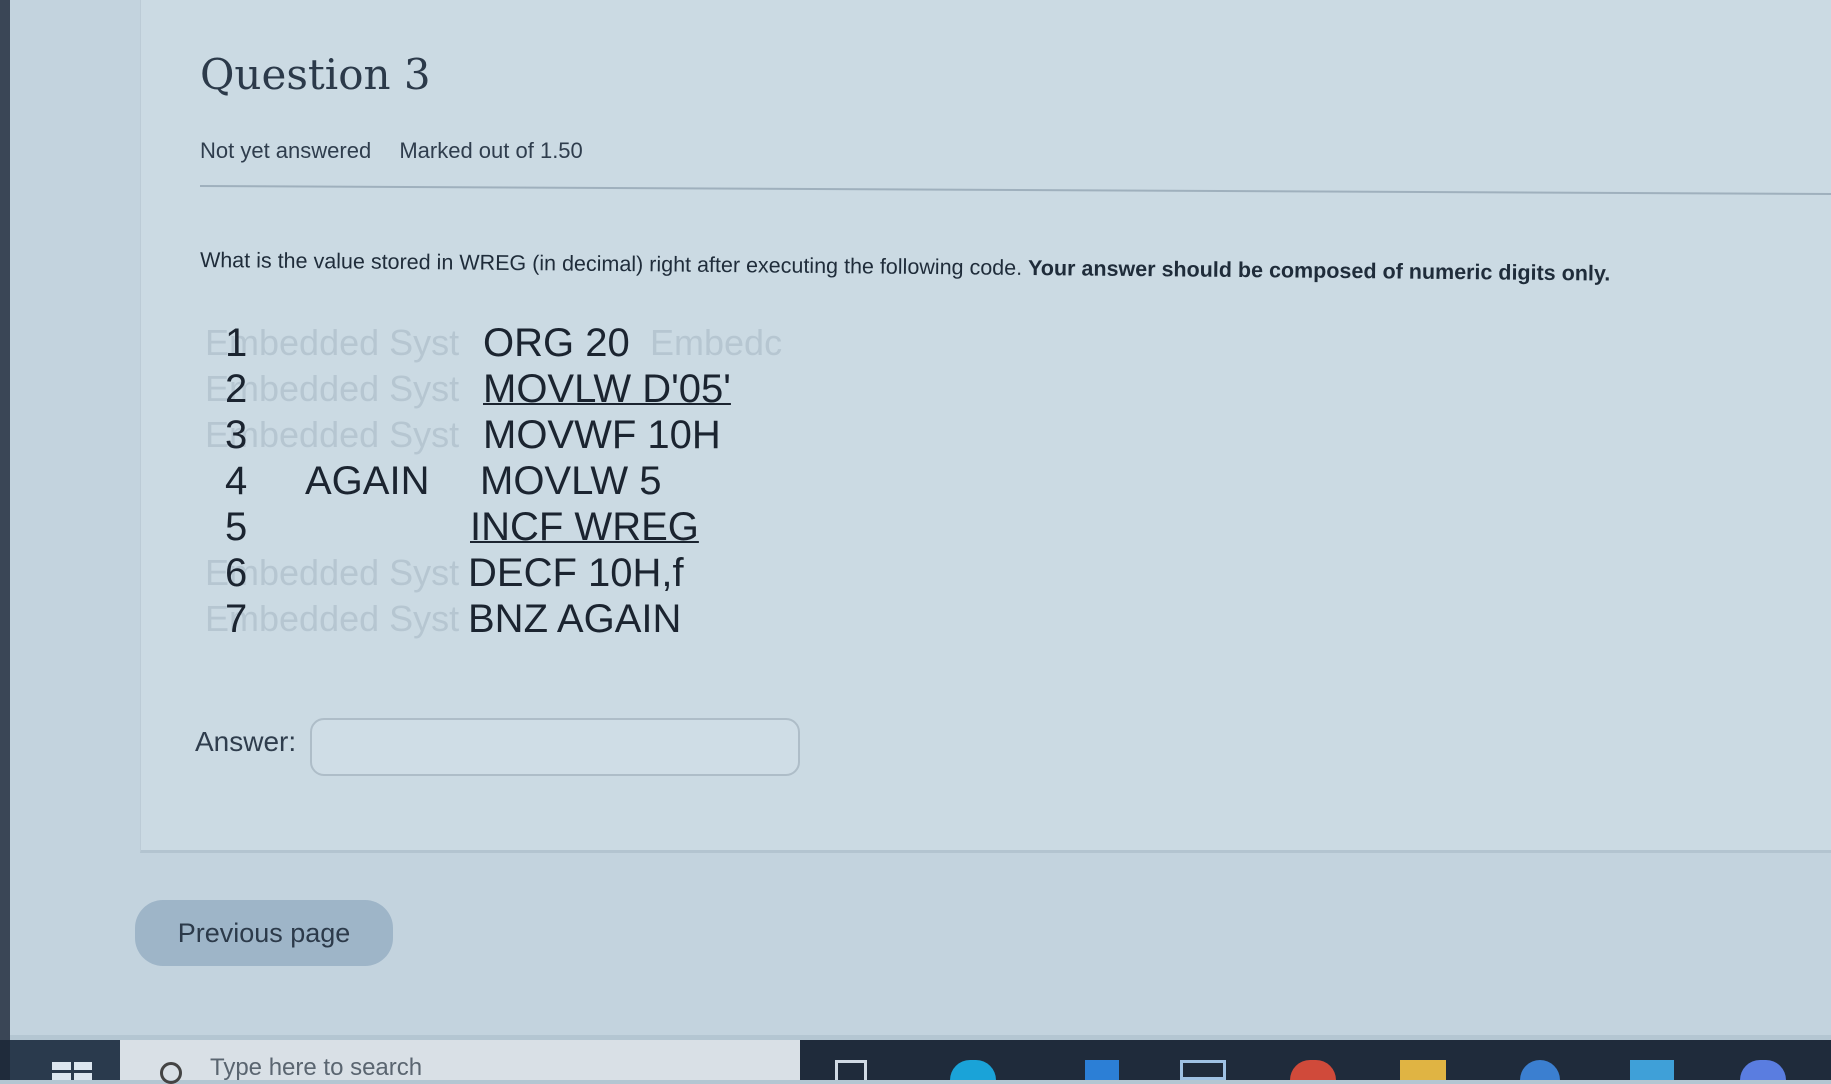 The width and height of the screenshot is (1831, 1084). I want to click on answer-label: Answer:, so click(246, 741).